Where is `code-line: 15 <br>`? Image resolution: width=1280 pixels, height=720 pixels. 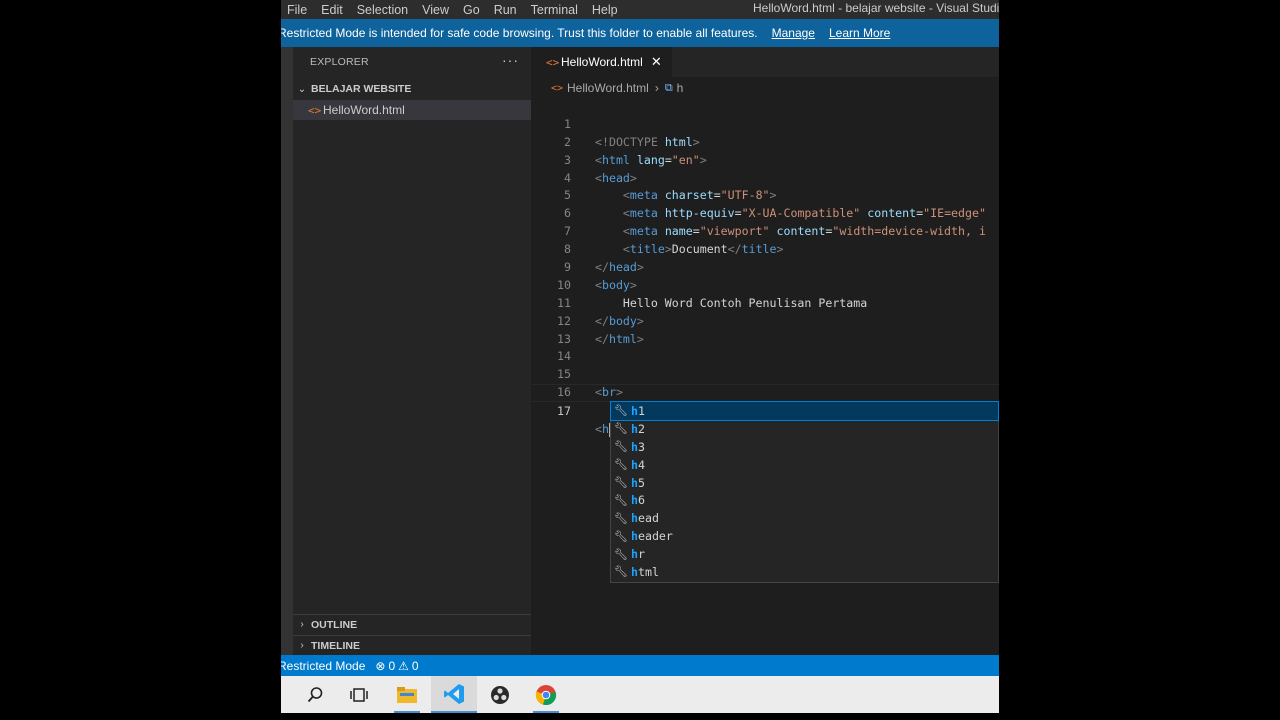 code-line: 15 <br> is located at coordinates (765, 373).